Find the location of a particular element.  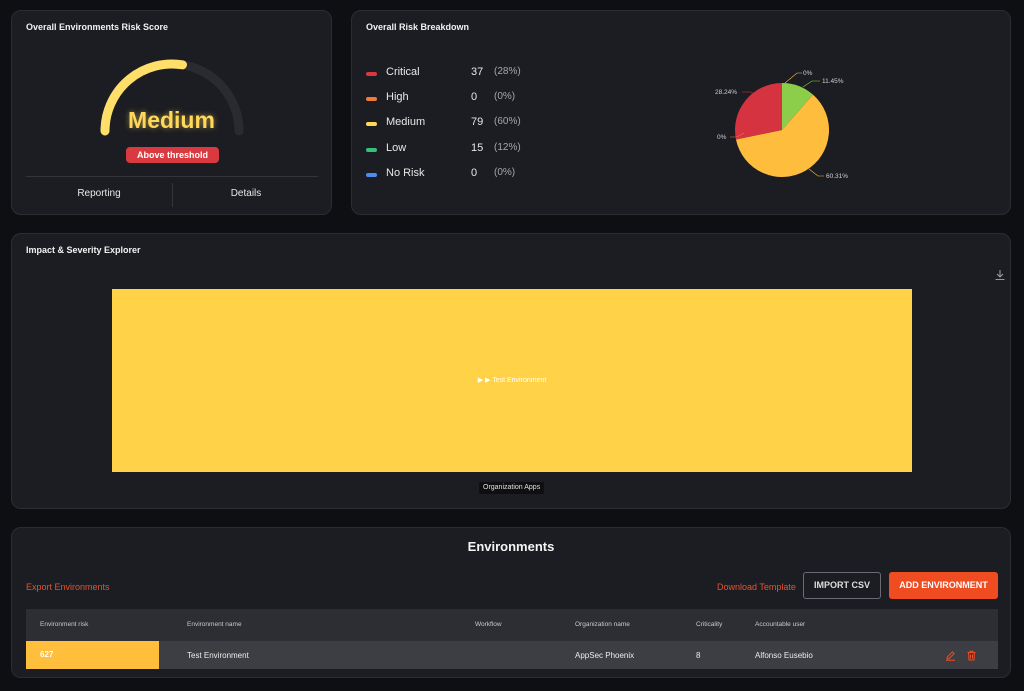

delete-icon is located at coordinates (971, 655).